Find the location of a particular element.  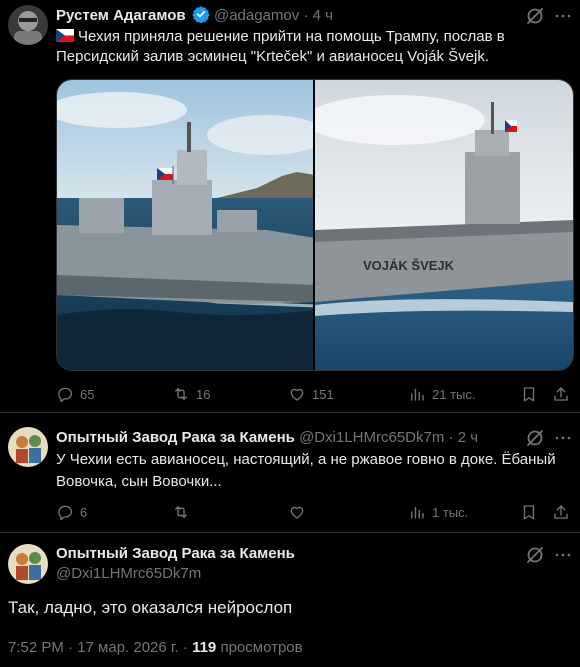

like-button: 151 is located at coordinates (311, 394).